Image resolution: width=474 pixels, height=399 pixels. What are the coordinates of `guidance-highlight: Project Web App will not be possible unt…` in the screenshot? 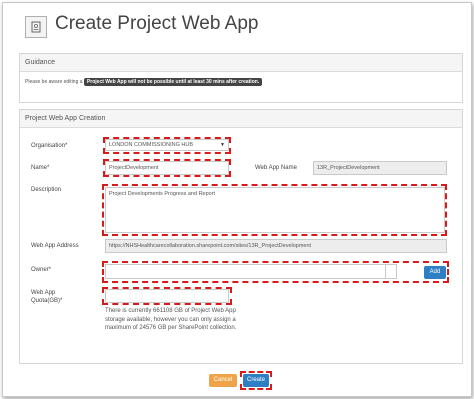 It's located at (173, 82).